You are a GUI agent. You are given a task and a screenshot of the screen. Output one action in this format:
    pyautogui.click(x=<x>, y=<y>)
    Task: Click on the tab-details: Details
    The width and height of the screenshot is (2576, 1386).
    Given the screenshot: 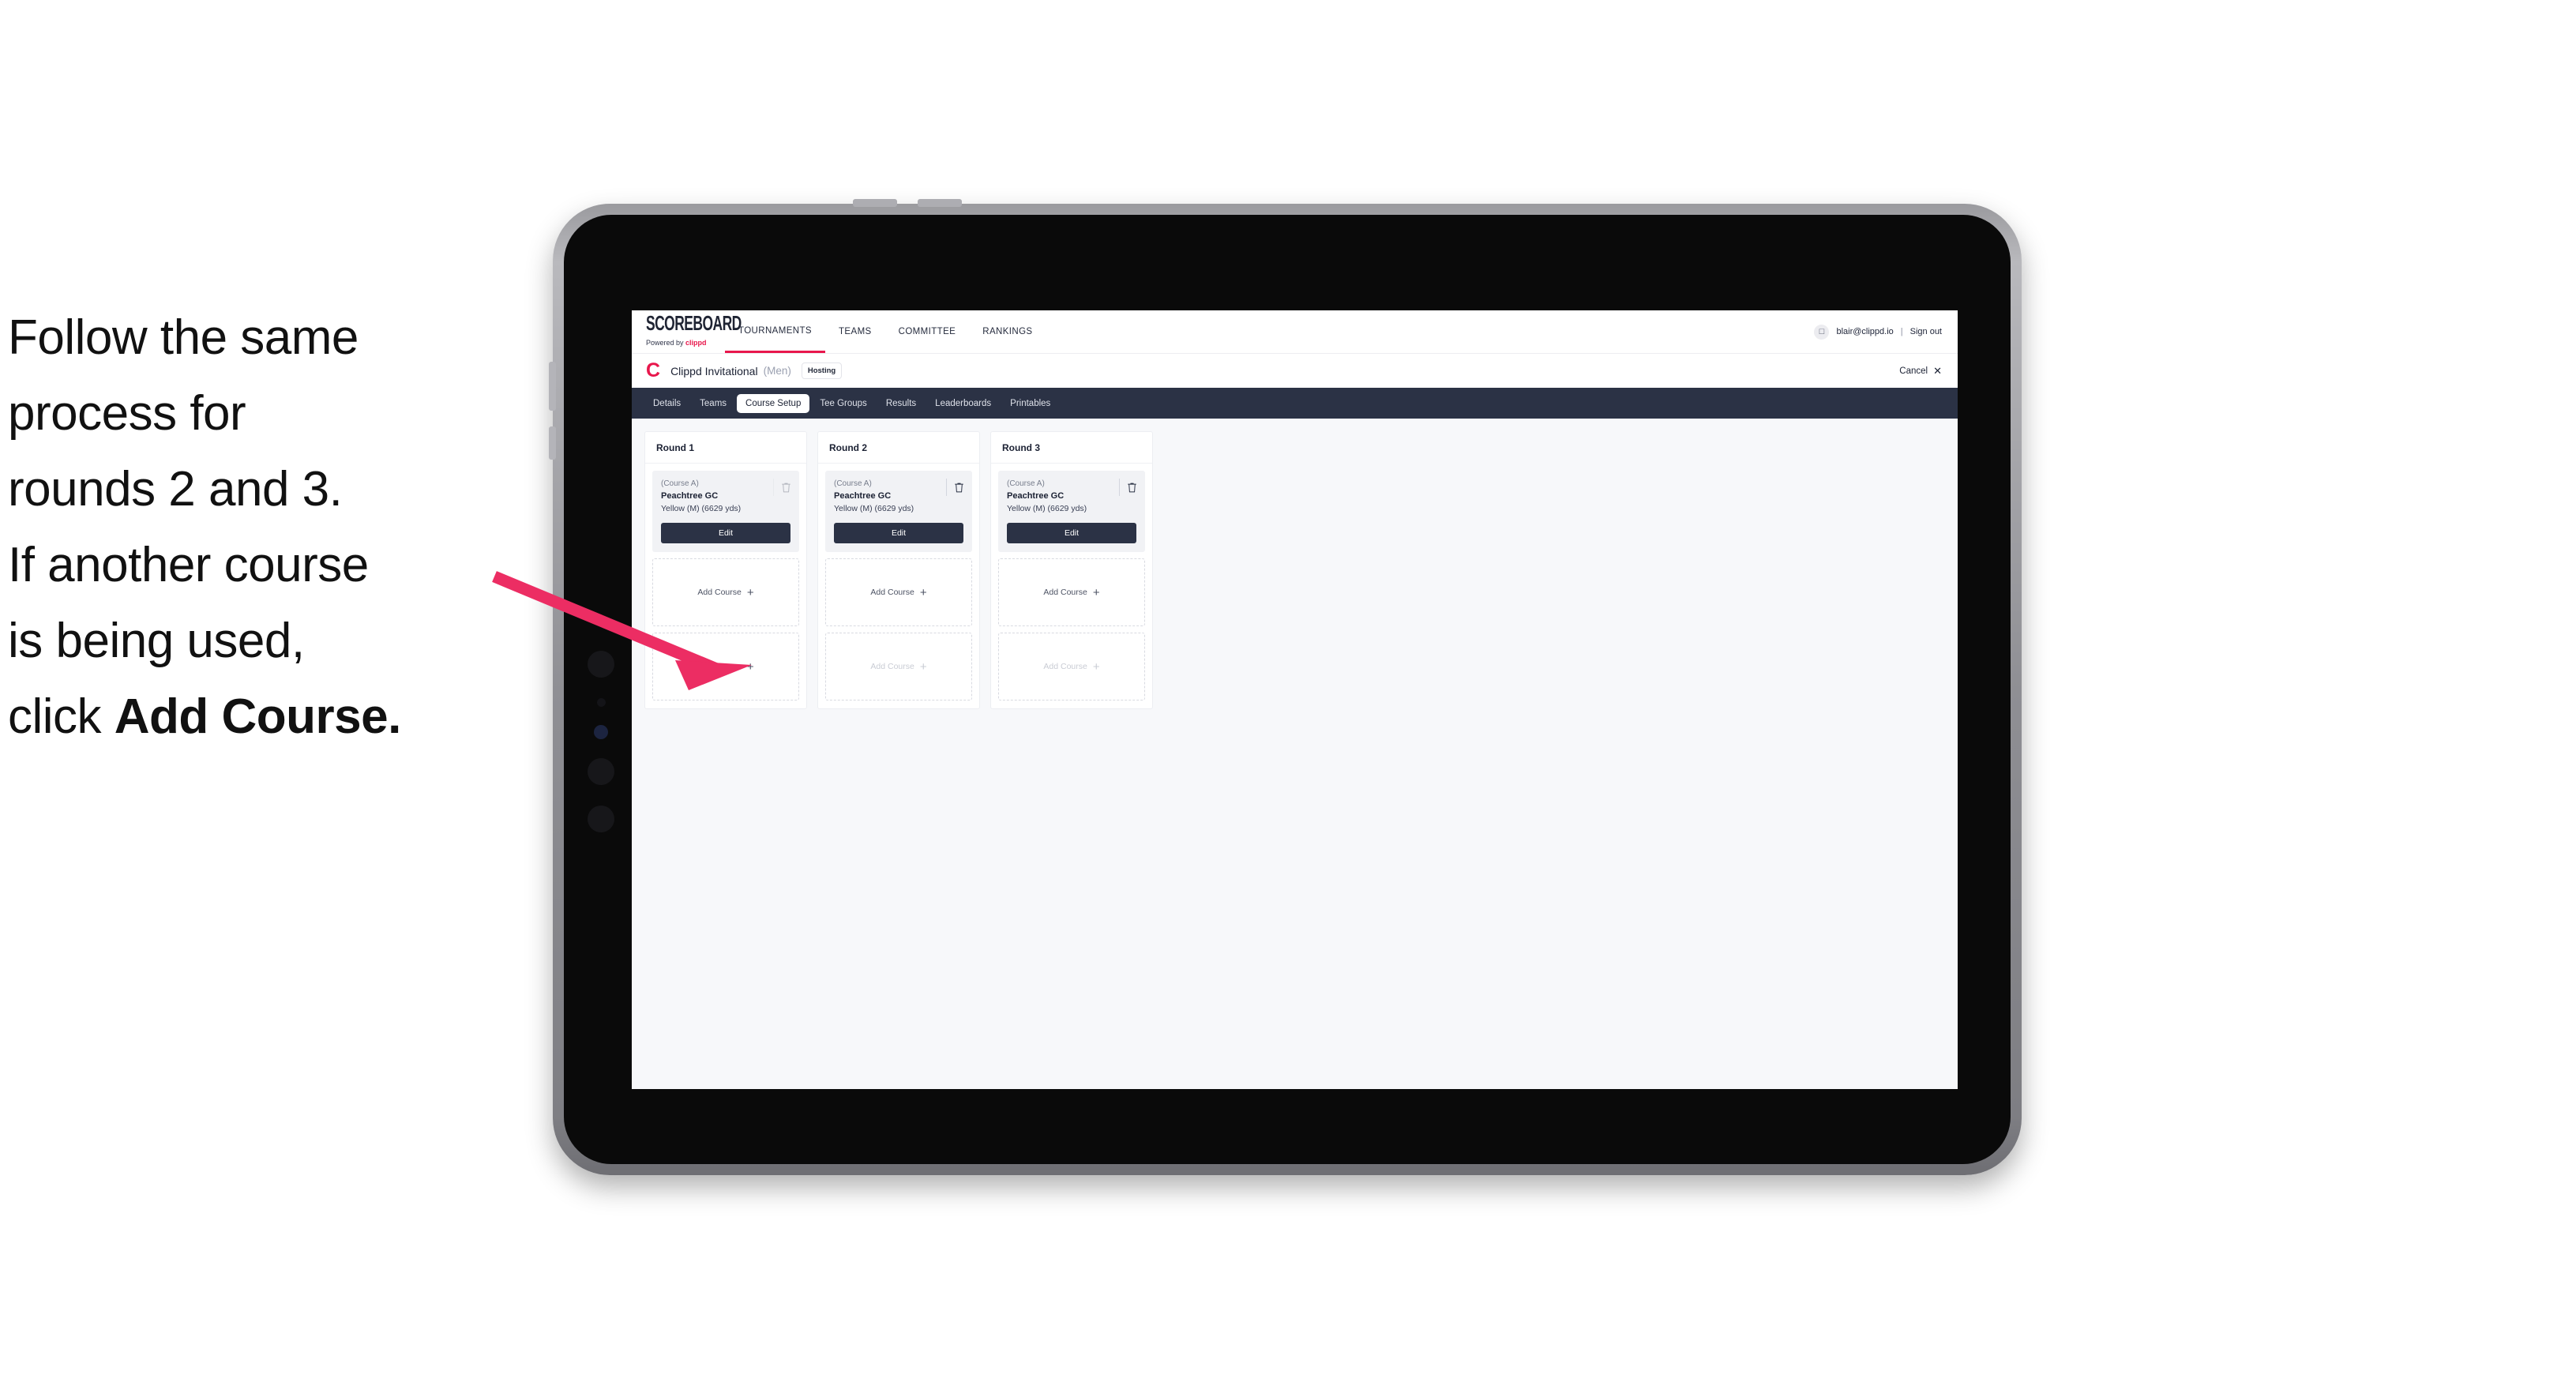 What is the action you would take?
    pyautogui.click(x=666, y=403)
    